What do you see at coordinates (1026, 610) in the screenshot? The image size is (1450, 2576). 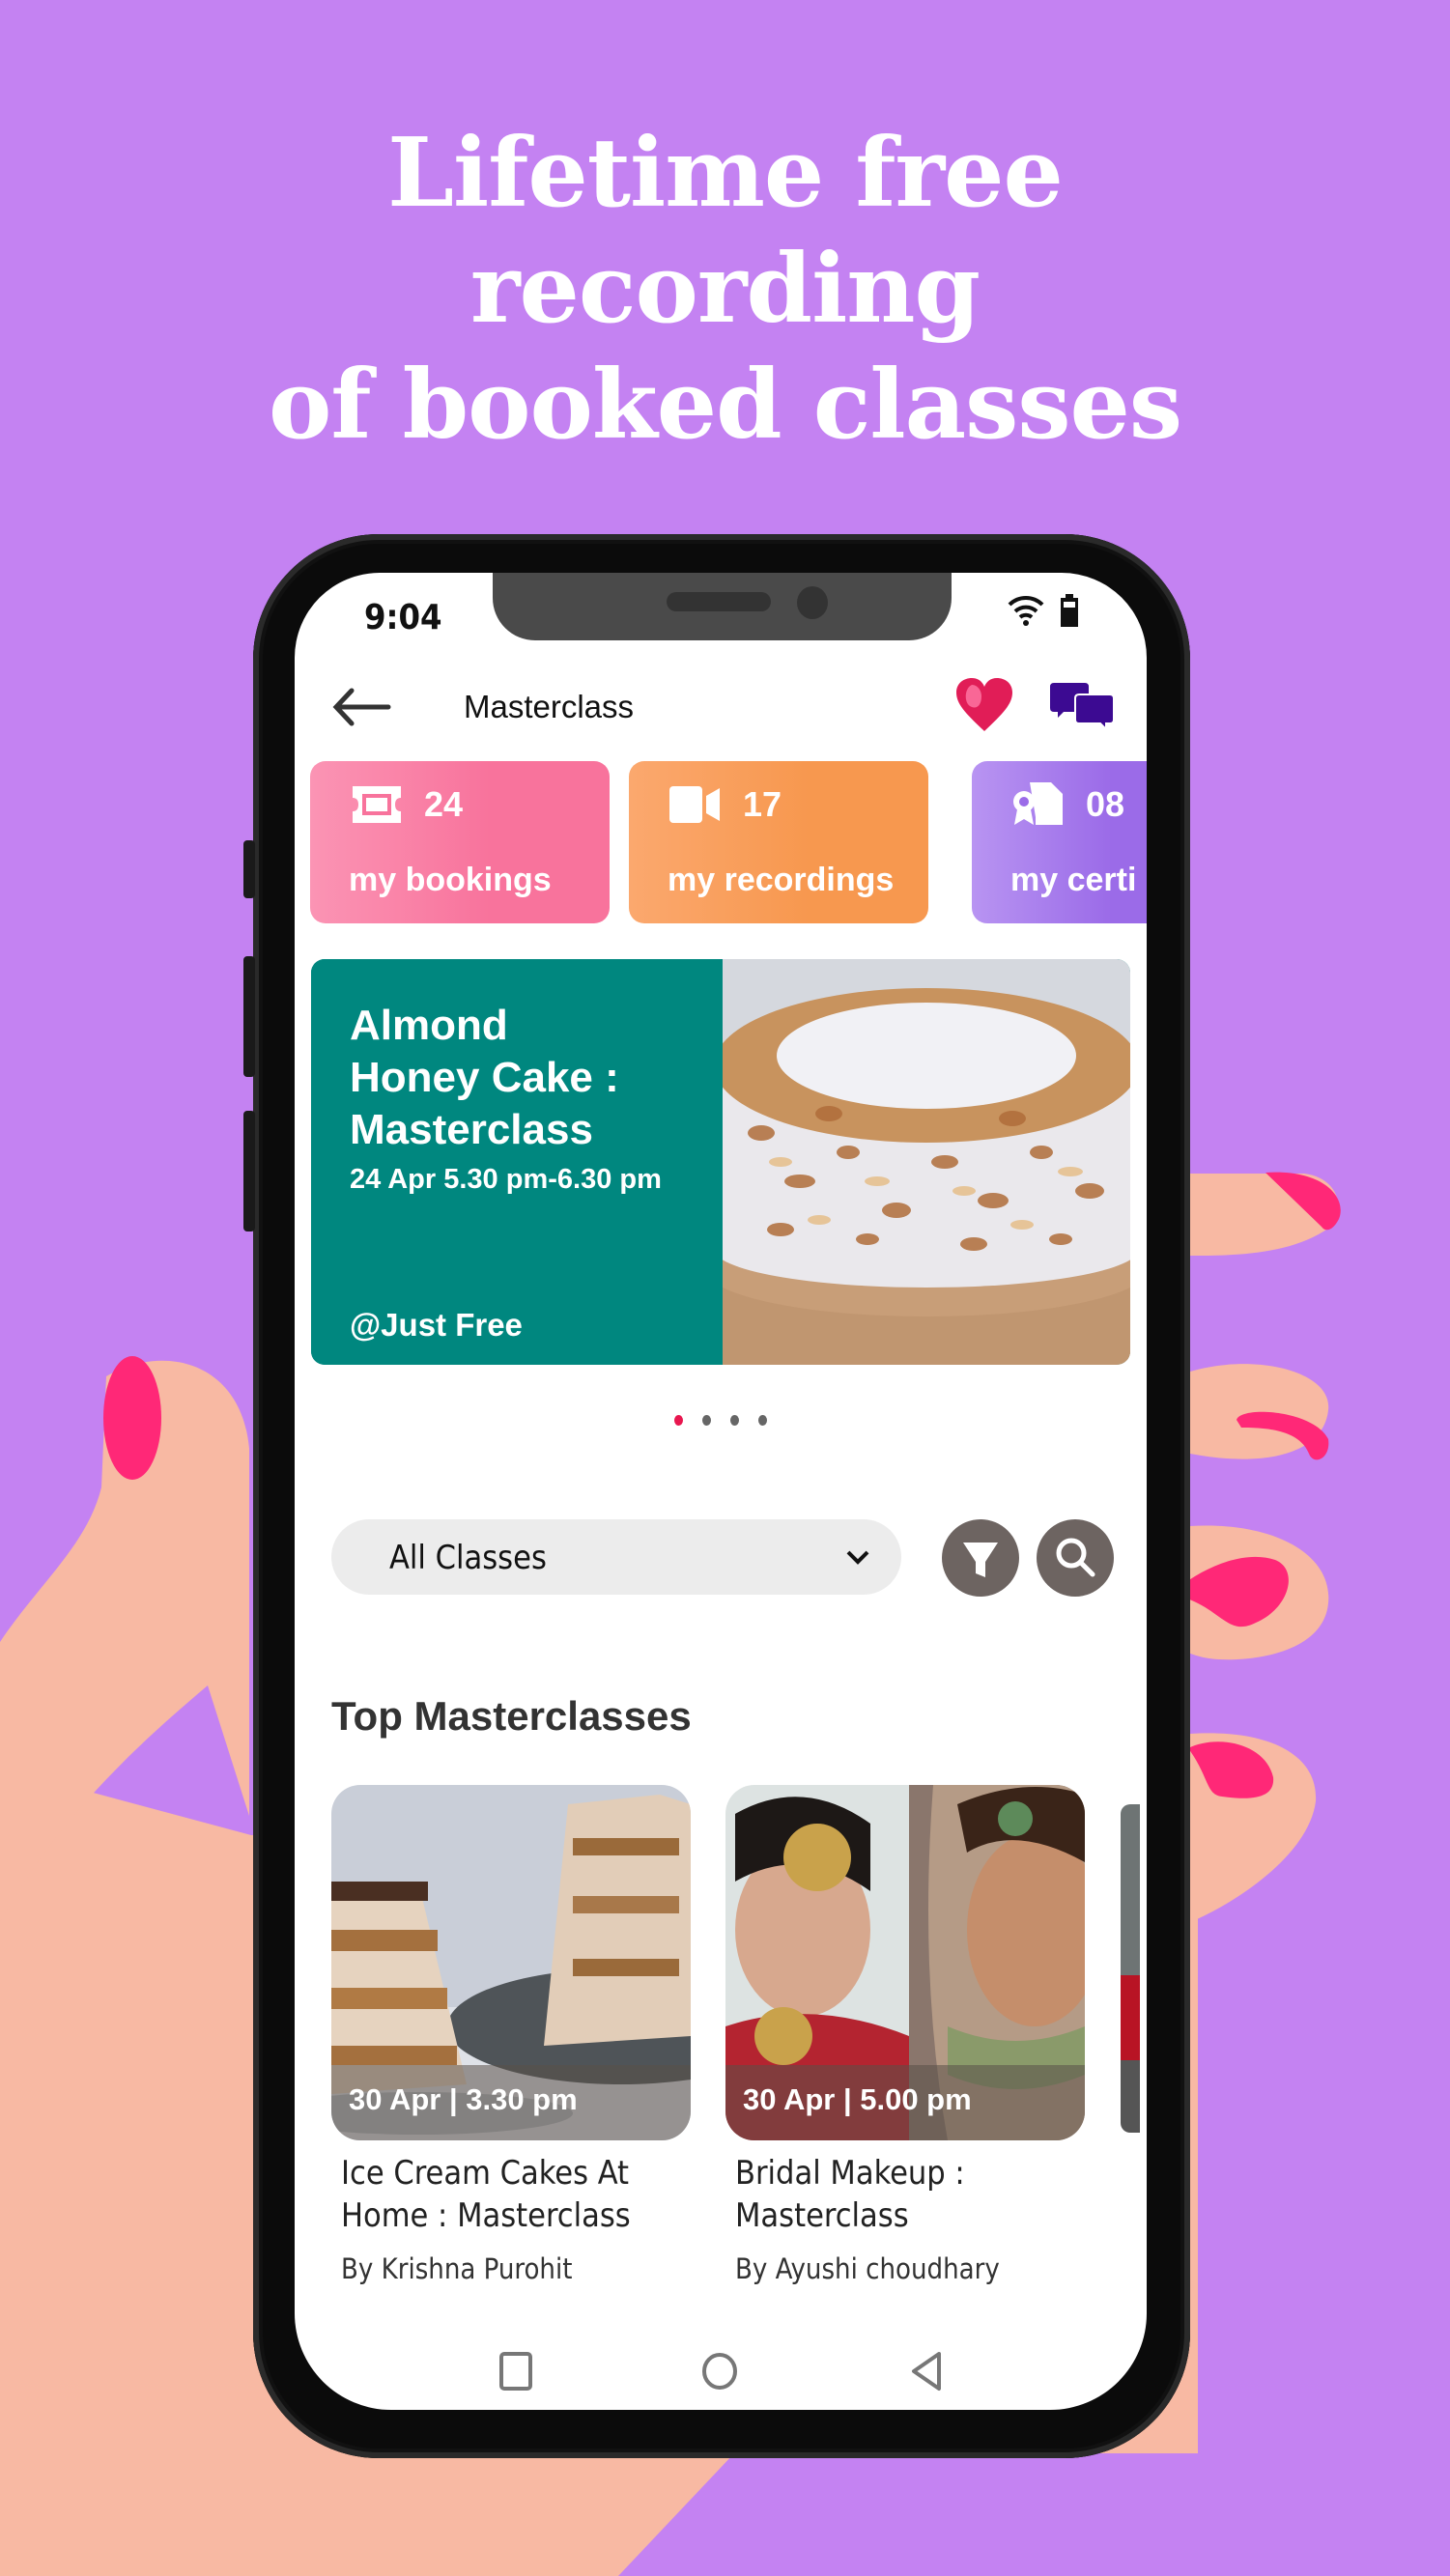 I see `wifi-icon` at bounding box center [1026, 610].